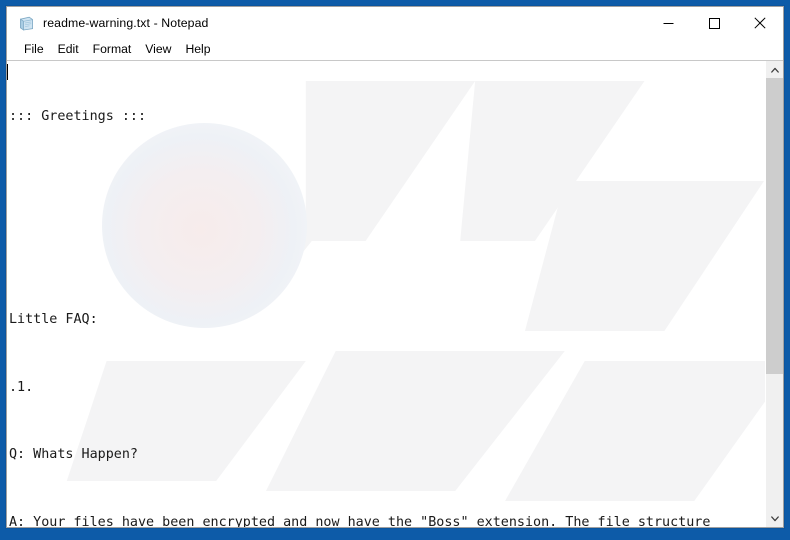 The width and height of the screenshot is (790, 540). I want to click on close-button, so click(760, 23).